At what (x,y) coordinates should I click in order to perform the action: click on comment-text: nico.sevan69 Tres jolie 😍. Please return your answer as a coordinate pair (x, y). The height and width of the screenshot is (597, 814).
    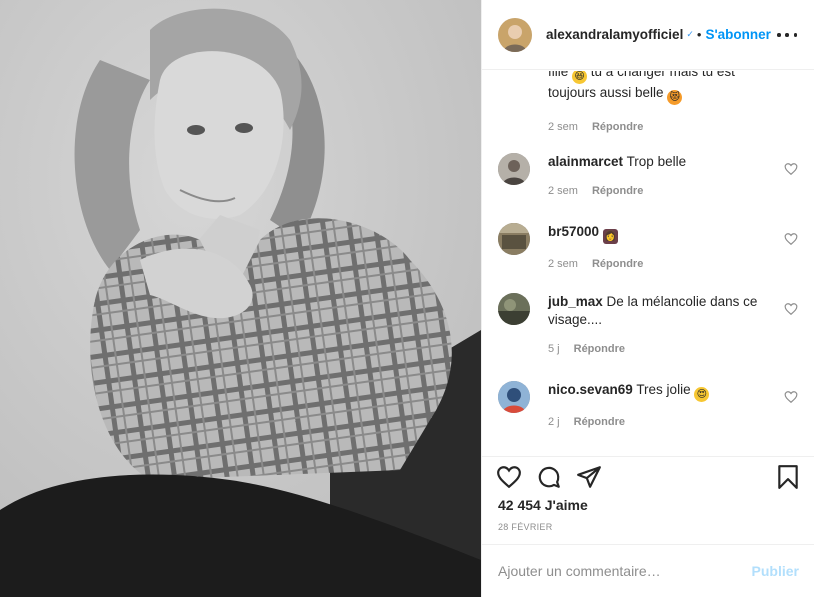
    Looking at the image, I should click on (658, 391).